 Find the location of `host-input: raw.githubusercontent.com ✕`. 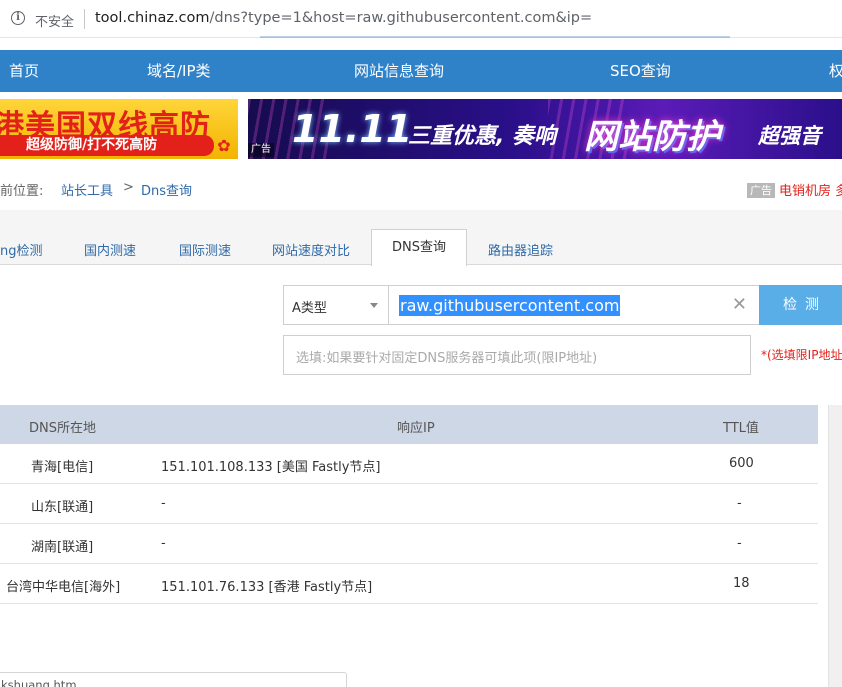

host-input: raw.githubusercontent.com ✕ is located at coordinates (574, 305).